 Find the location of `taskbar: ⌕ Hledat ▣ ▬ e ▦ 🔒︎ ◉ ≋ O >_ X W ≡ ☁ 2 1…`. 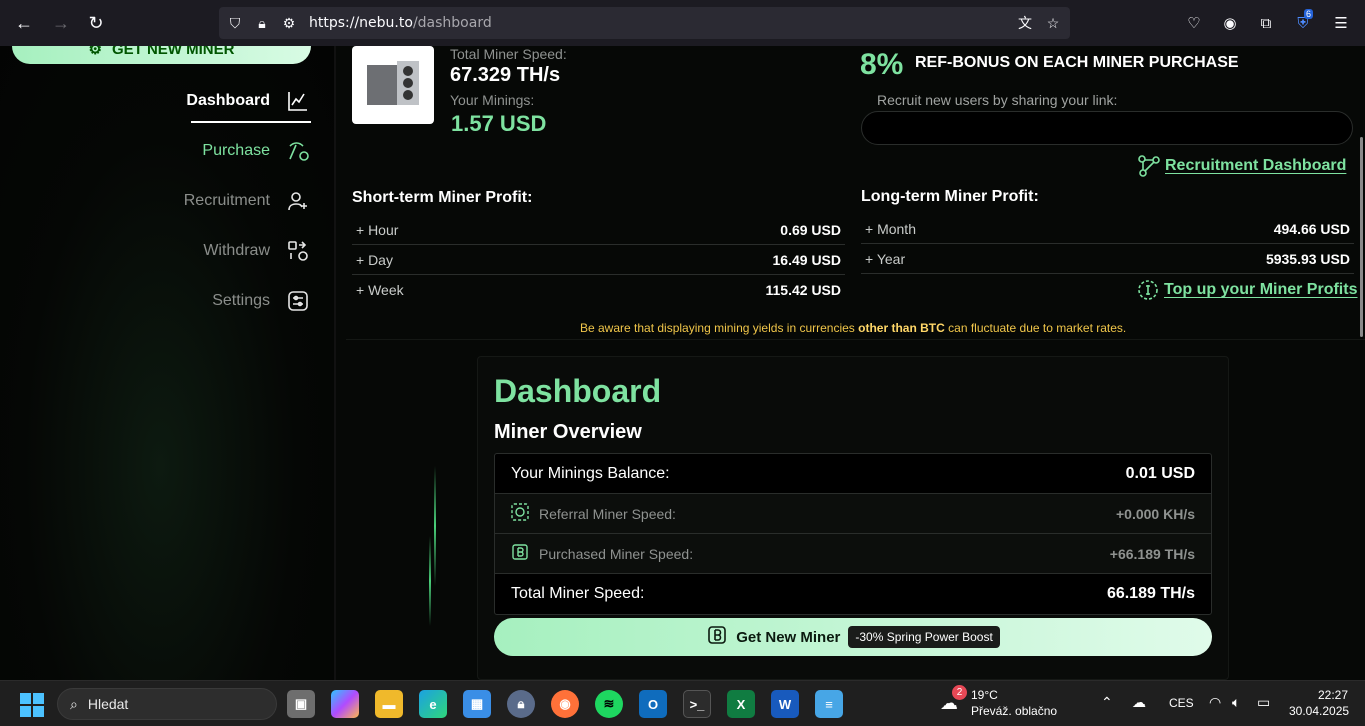

taskbar: ⌕ Hledat ▣ ▬ e ▦ 🔒︎ ◉ ≋ O >_ X W ≡ ☁ 2 1… is located at coordinates (682, 703).